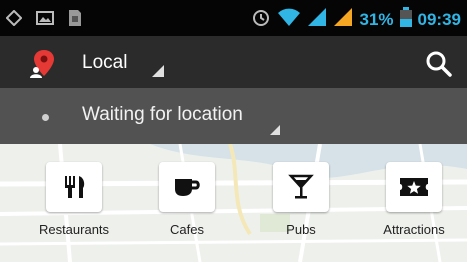 The width and height of the screenshot is (467, 262). Describe the element at coordinates (104, 63) in the screenshot. I see `local-dropdown-label: Local` at that location.